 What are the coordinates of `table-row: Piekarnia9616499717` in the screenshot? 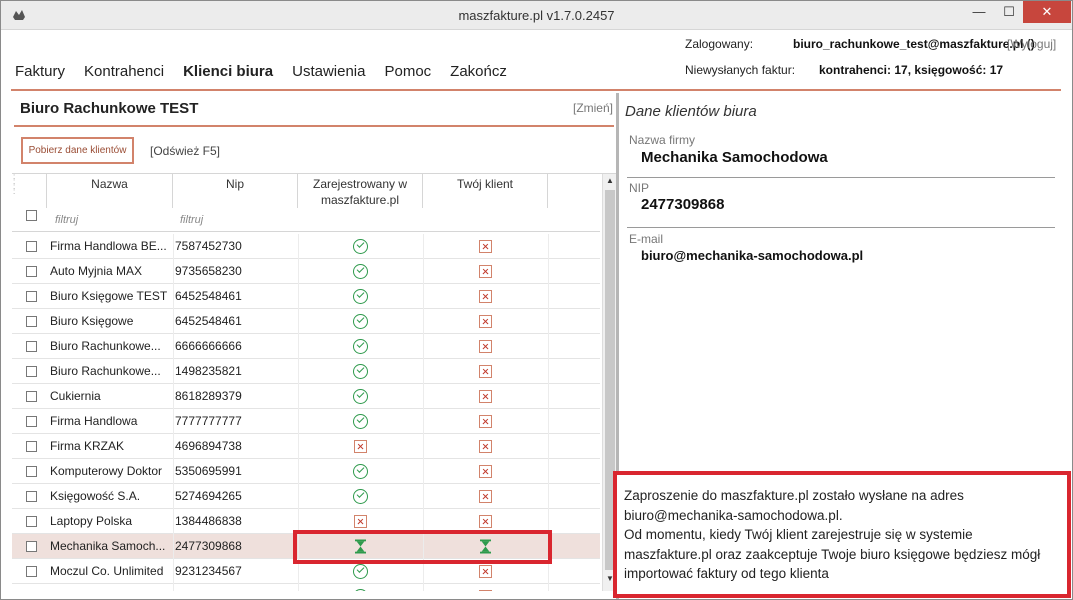 It's located at (306, 587).